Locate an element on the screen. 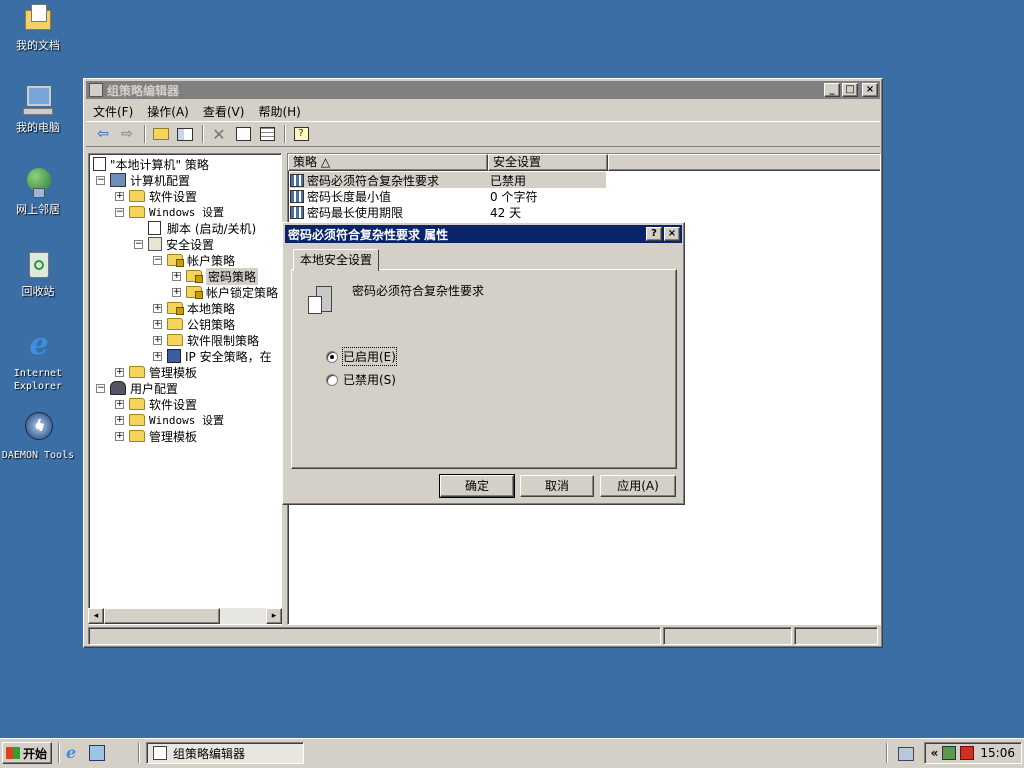 This screenshot has width=1024, height=768. tree-item: − 计算机配置 is located at coordinates (143, 180).